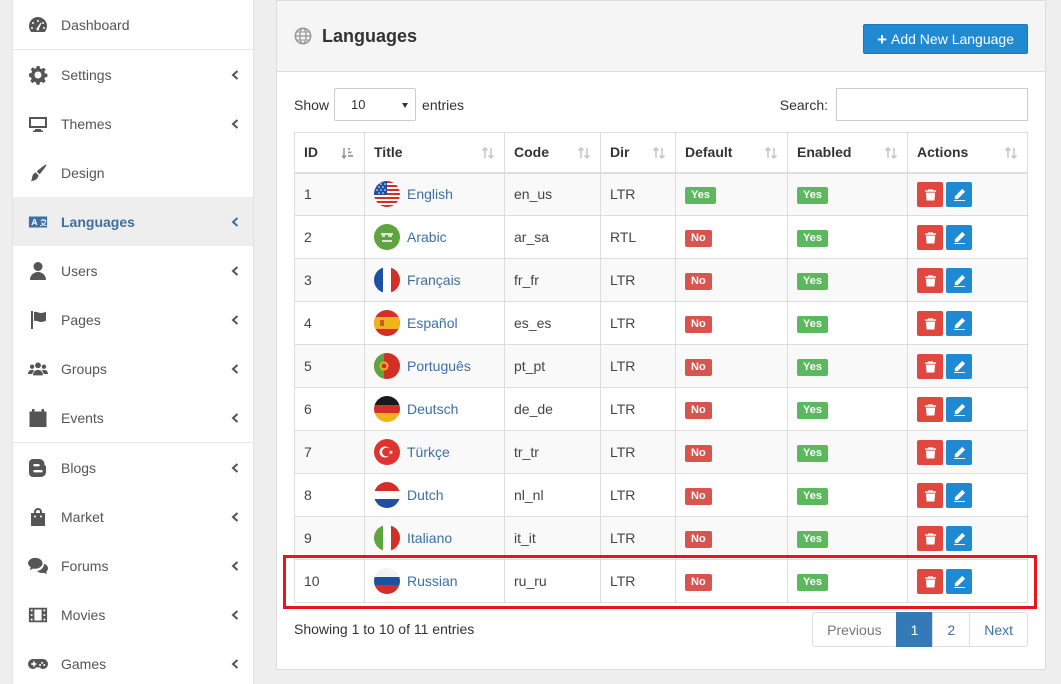 This screenshot has height=684, width=1061. I want to click on sidebar-item-games: Games, so click(133, 661).